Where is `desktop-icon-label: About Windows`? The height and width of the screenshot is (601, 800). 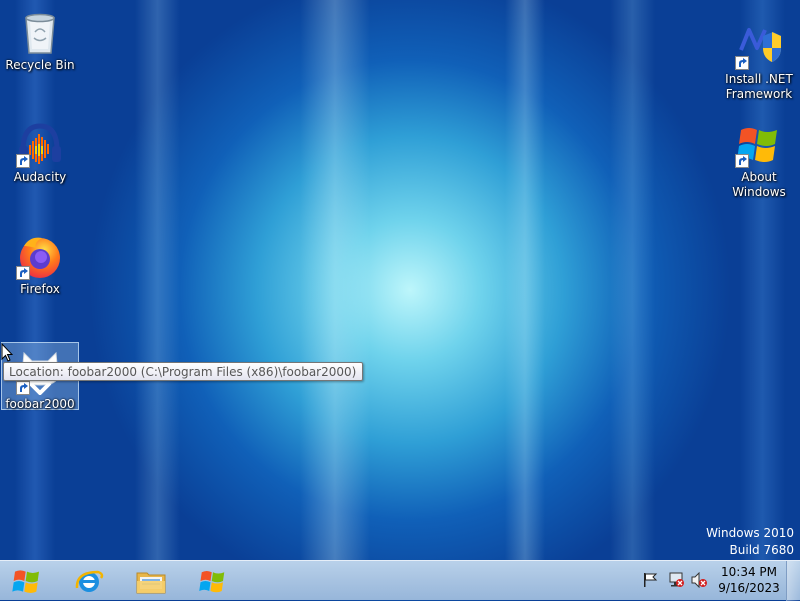
desktop-icon-label: About Windows is located at coordinates (759, 184).